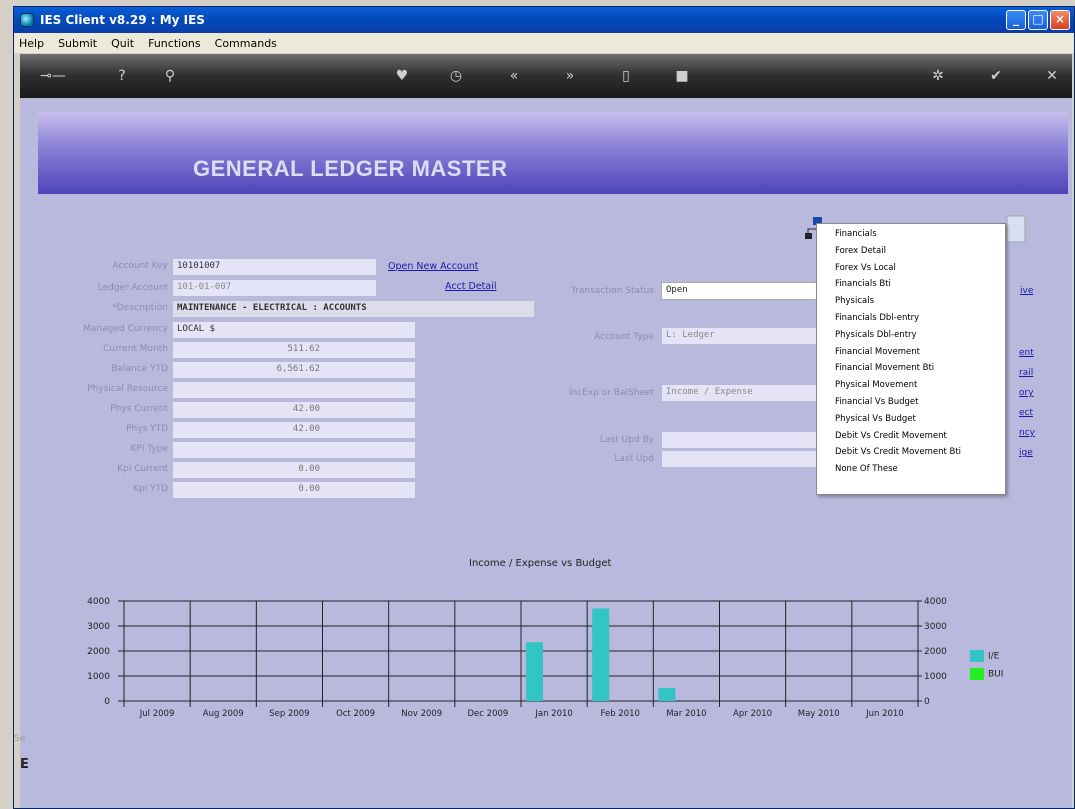 The height and width of the screenshot is (809, 1075). Describe the element at coordinates (353, 309) in the screenshot. I see `description-field: MAINTENANCE - ELECTRICAL : ACCOUNTS` at that location.